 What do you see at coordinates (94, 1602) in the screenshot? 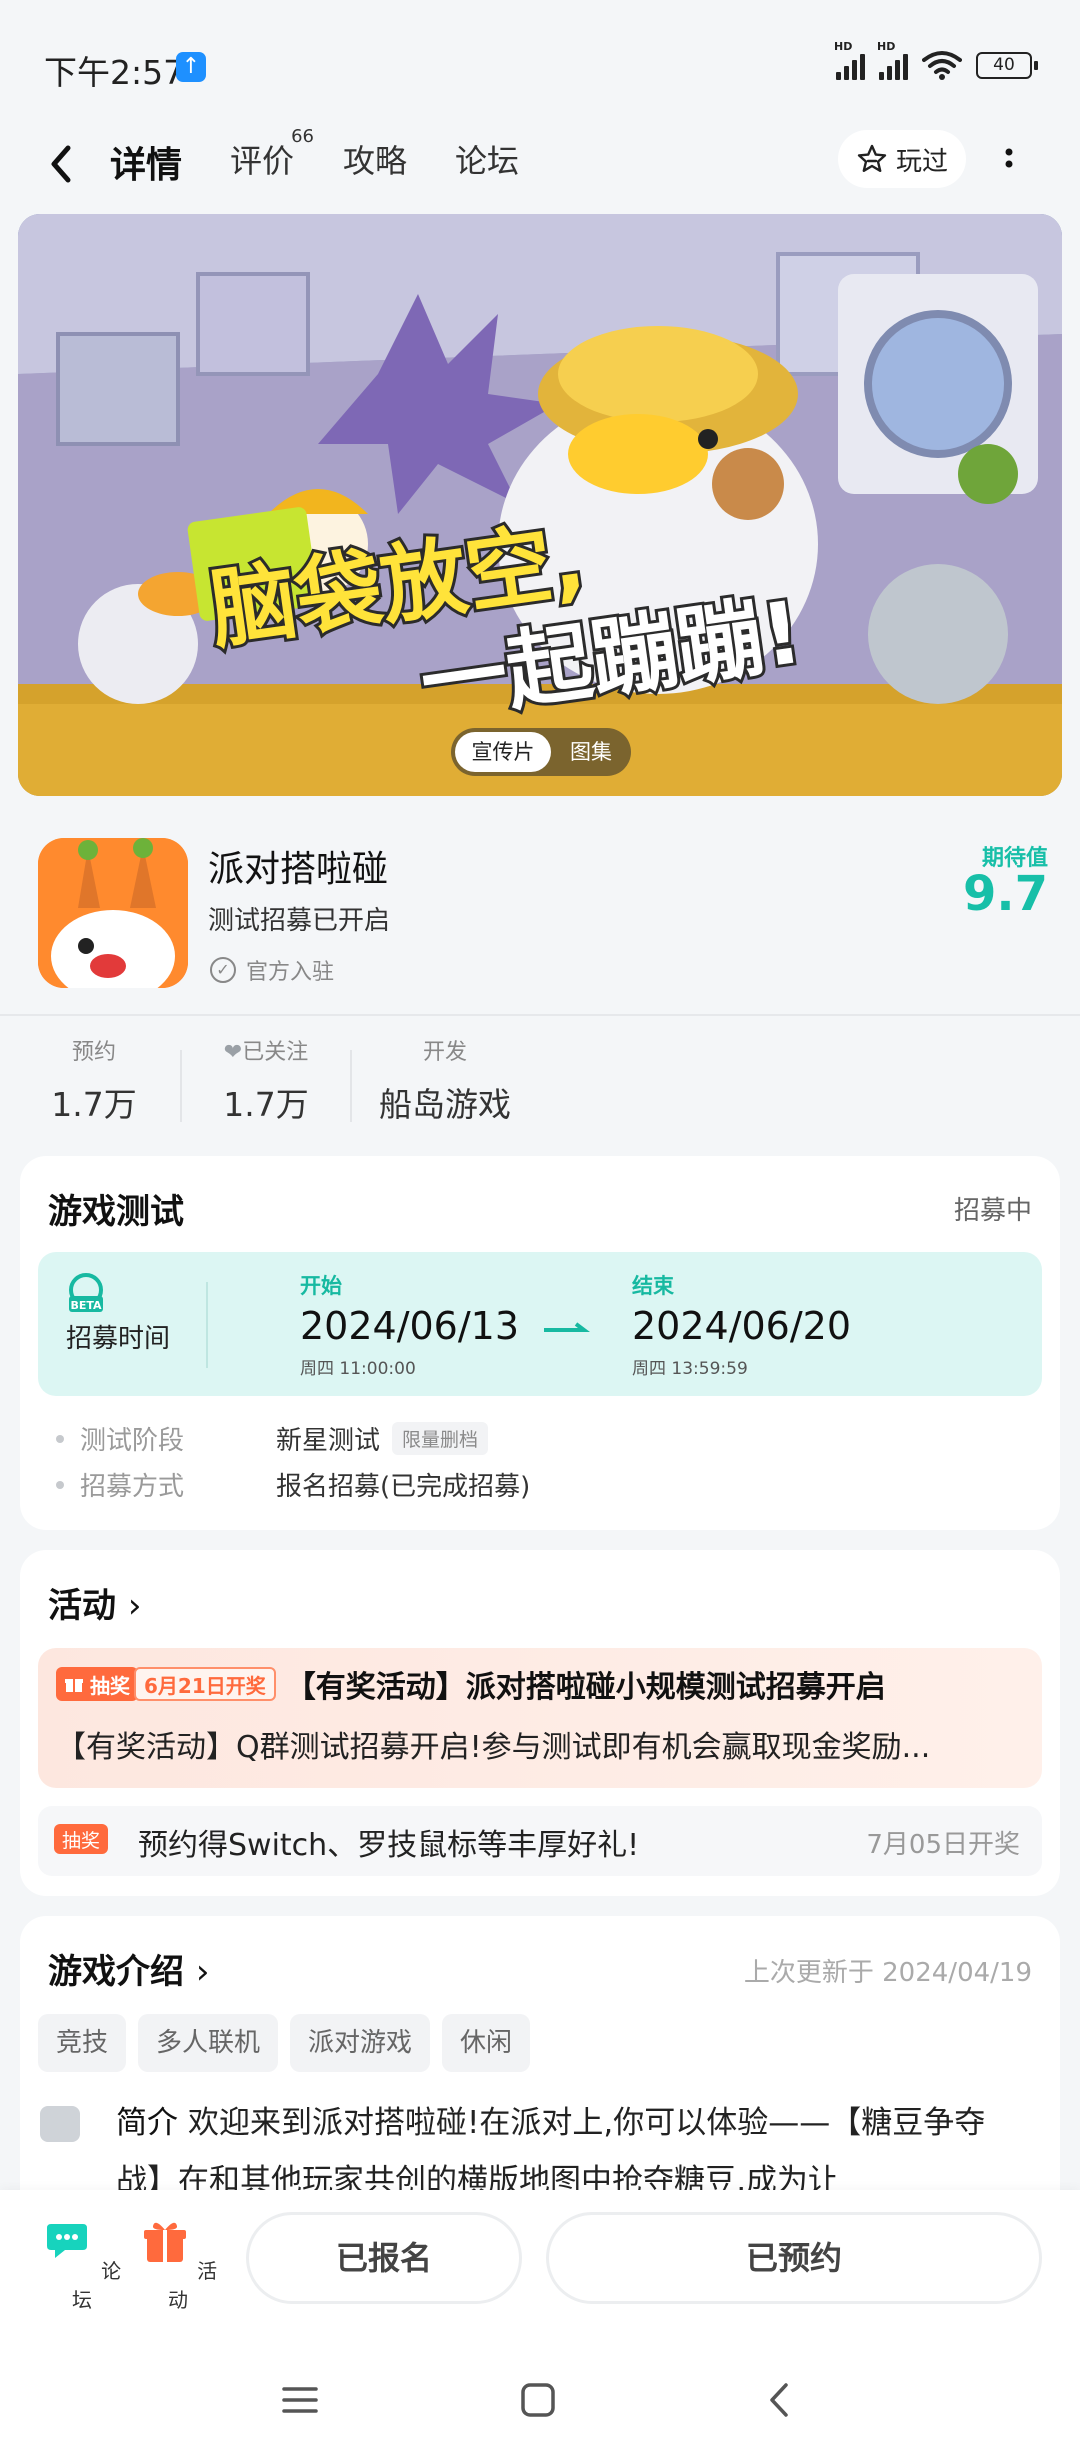
I see `activity-title: 活动 ›` at bounding box center [94, 1602].